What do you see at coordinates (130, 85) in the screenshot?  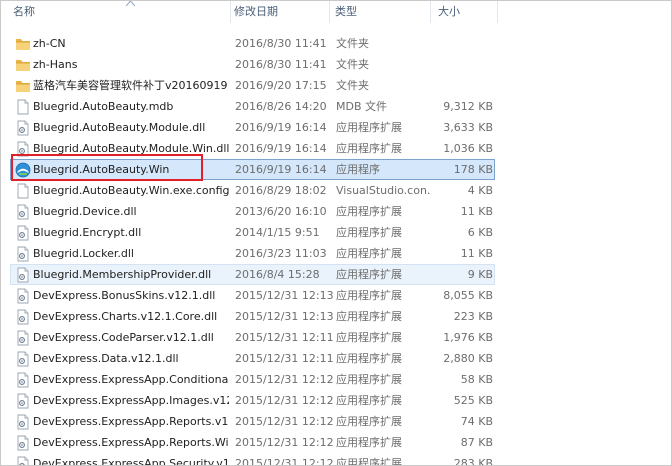 I see `file-name: 蓝格汽车美容管理软件补丁v20160919` at bounding box center [130, 85].